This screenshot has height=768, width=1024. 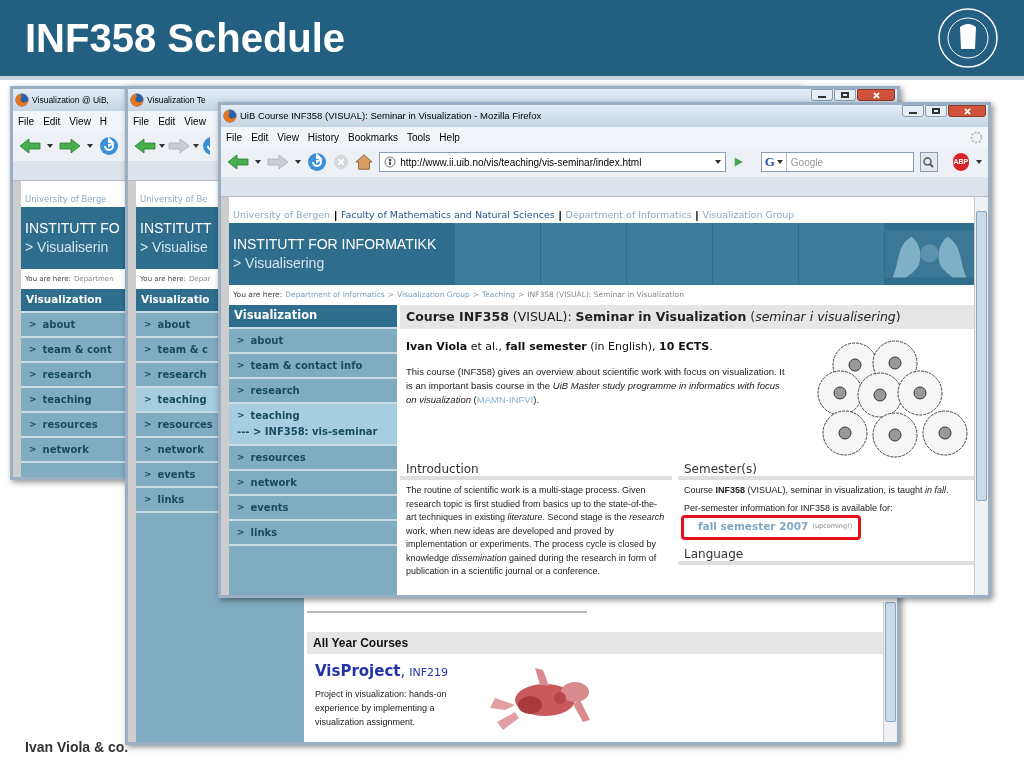 What do you see at coordinates (358, 671) in the screenshot?
I see `course-link: VisProject` at bounding box center [358, 671].